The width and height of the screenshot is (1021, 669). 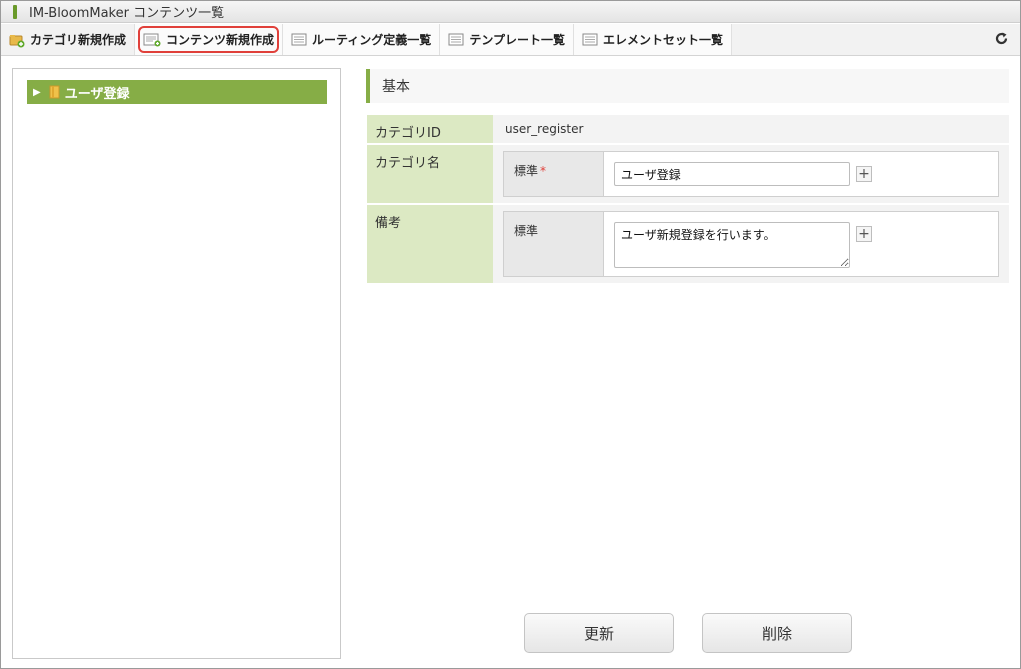 I want to click on category-name-input-wrap: +, so click(x=801, y=174).